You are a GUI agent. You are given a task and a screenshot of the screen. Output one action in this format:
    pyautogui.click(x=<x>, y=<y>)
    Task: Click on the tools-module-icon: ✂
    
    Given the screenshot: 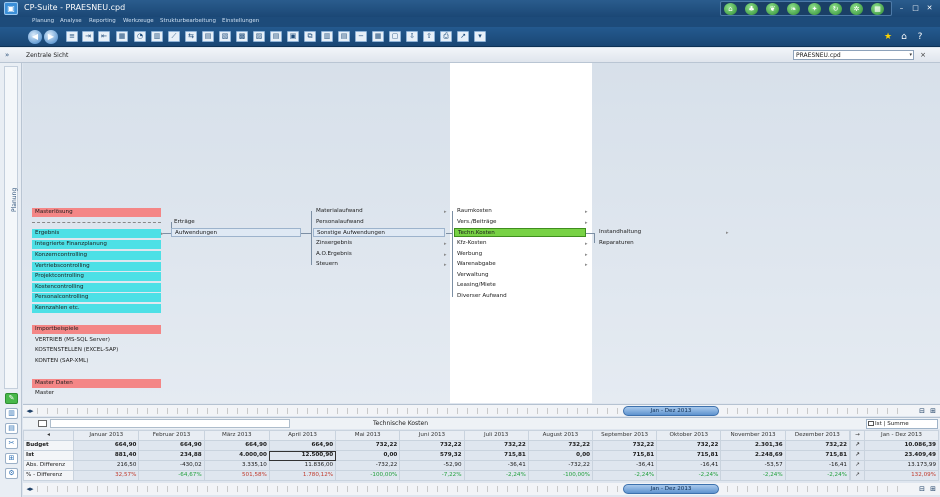 What is the action you would take?
    pyautogui.click(x=11, y=443)
    